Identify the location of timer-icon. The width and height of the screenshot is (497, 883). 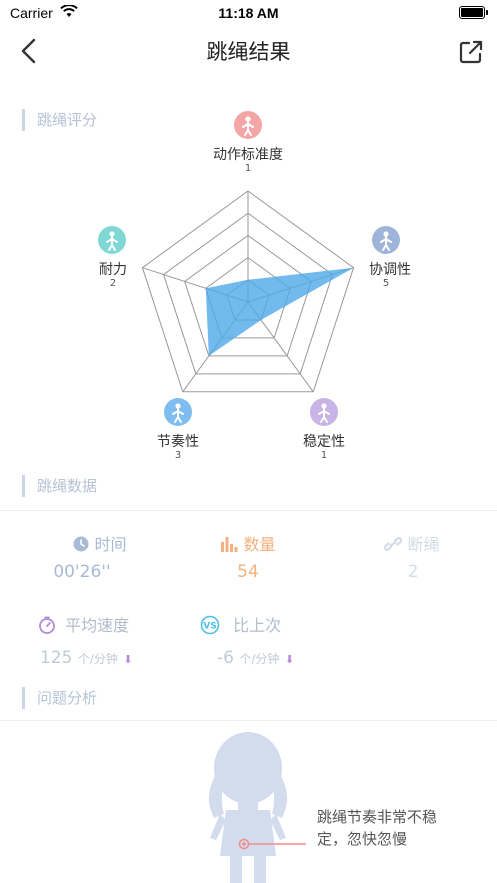
(47, 625).